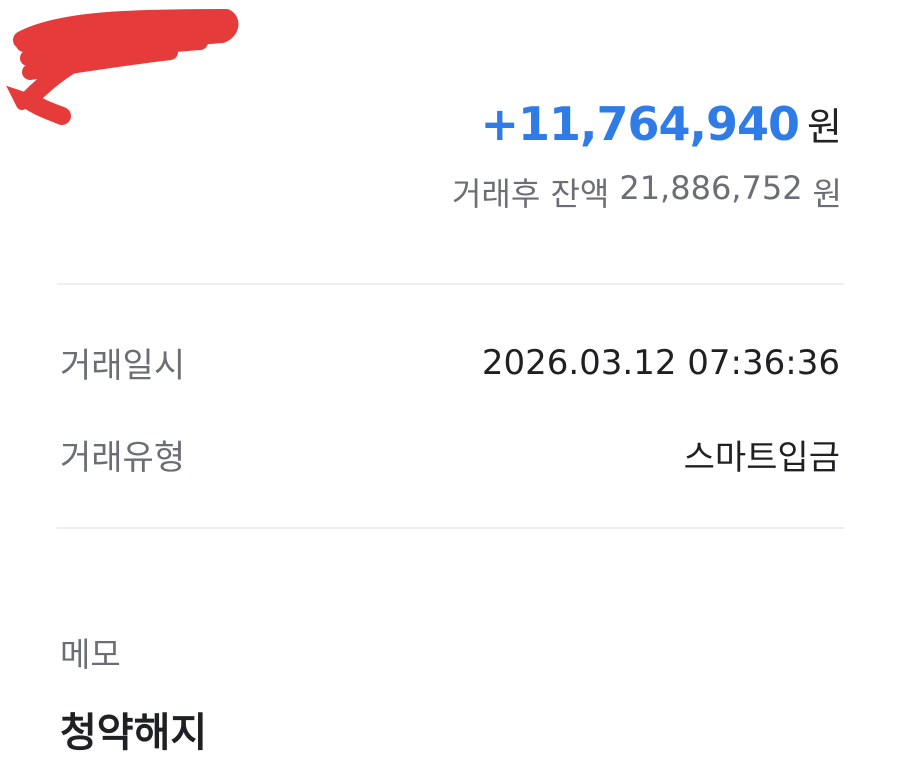 This screenshot has width=900, height=773. I want to click on amount-block: +11,764,940 원 거래후 잔액 21,886,752 원, so click(647, 155).